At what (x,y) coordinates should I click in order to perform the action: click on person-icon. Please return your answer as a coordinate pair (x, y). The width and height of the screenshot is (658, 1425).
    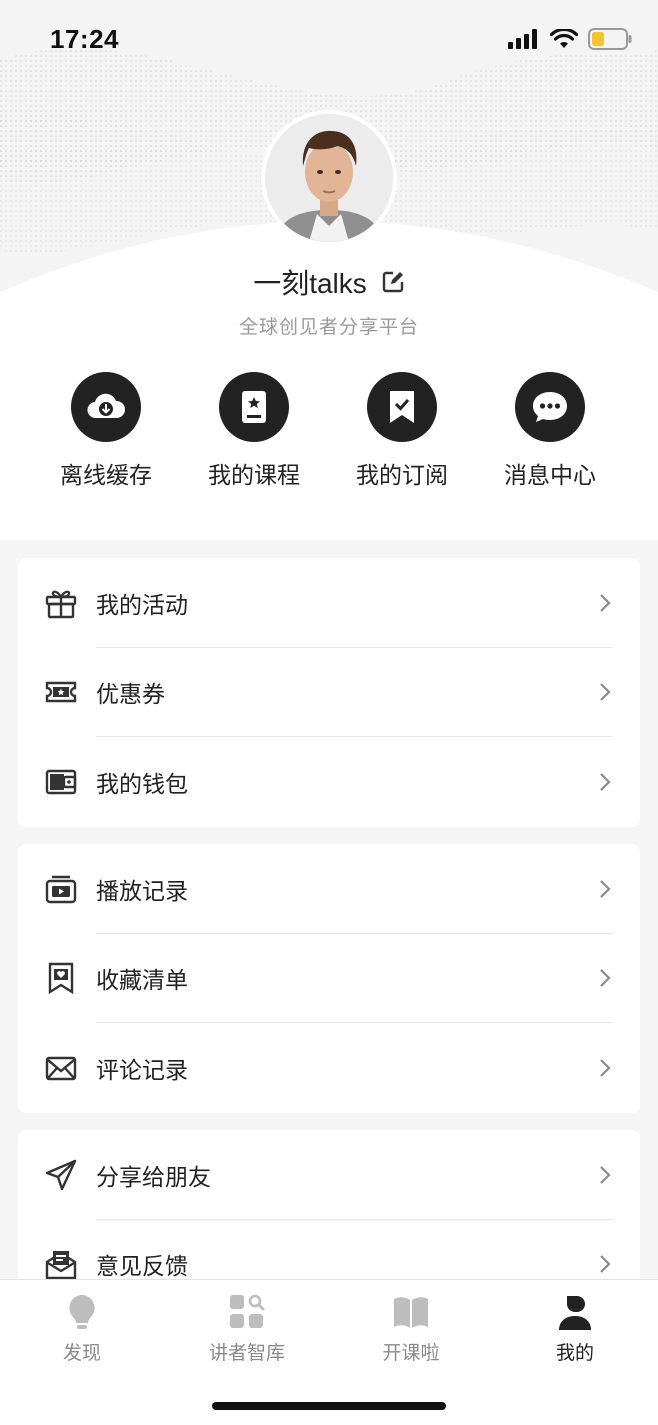
    Looking at the image, I should click on (575, 1313).